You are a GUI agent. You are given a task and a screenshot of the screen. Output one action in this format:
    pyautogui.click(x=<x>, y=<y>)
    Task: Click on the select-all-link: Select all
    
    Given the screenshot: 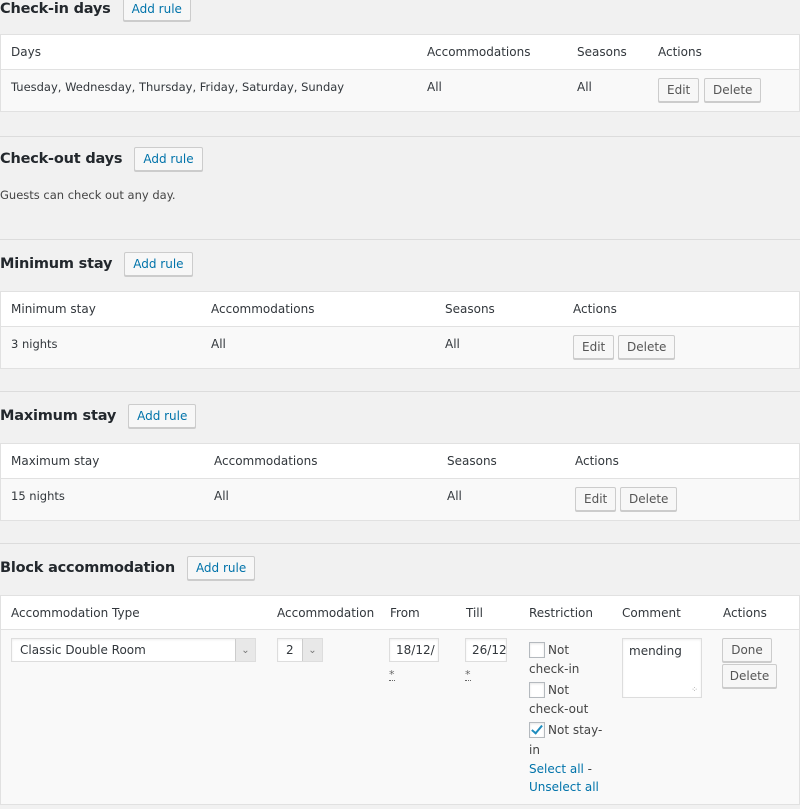 What is the action you would take?
    pyautogui.click(x=556, y=769)
    